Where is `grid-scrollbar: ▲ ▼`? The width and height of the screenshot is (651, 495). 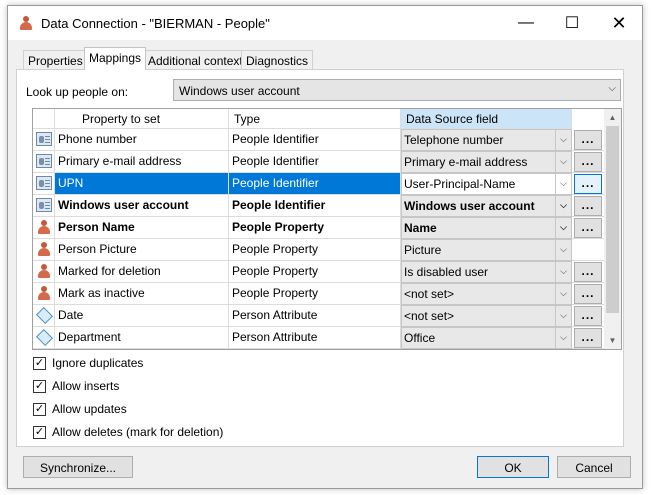 grid-scrollbar: ▲ ▼ is located at coordinates (612, 229).